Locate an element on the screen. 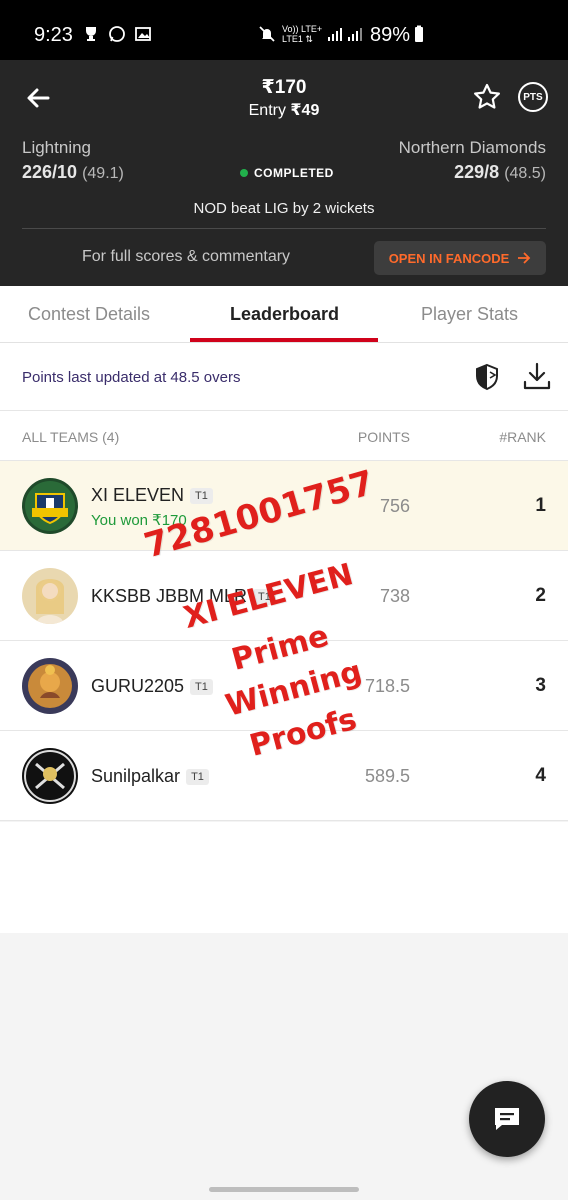 The width and height of the screenshot is (568, 1200). gallery-notification-icon is located at coordinates (143, 34).